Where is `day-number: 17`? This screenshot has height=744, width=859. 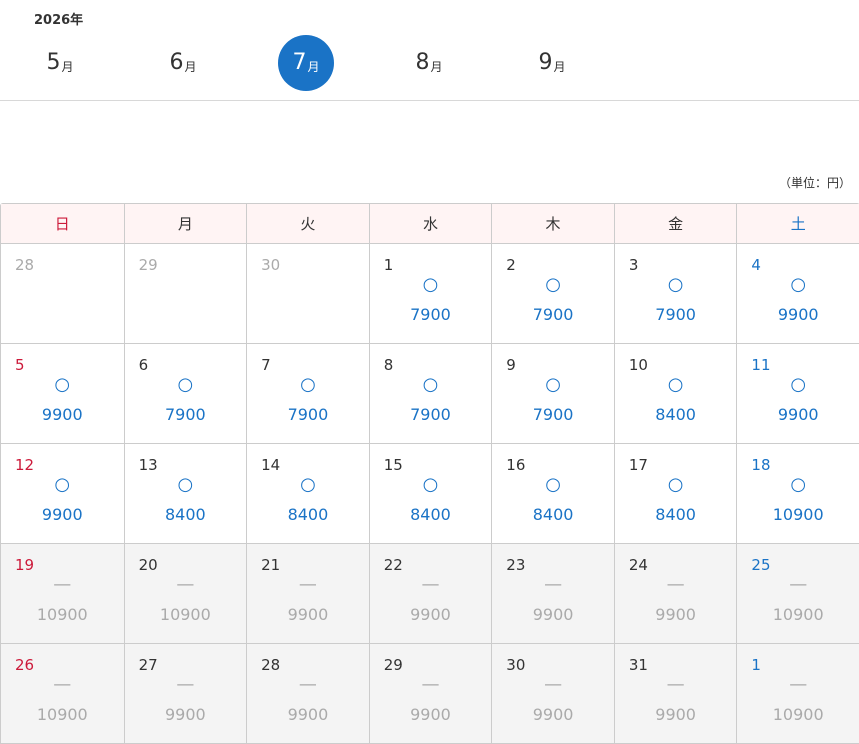
day-number: 17 is located at coordinates (638, 465).